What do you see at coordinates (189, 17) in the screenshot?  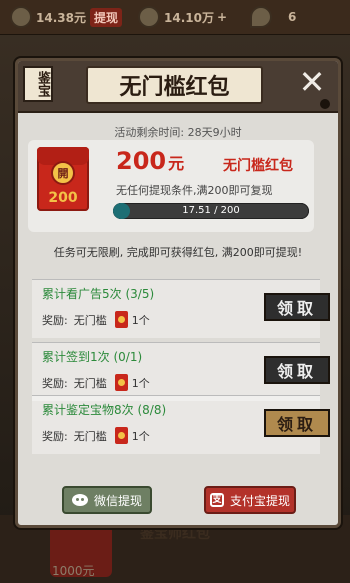 I see `coin-value: 14.10万` at bounding box center [189, 17].